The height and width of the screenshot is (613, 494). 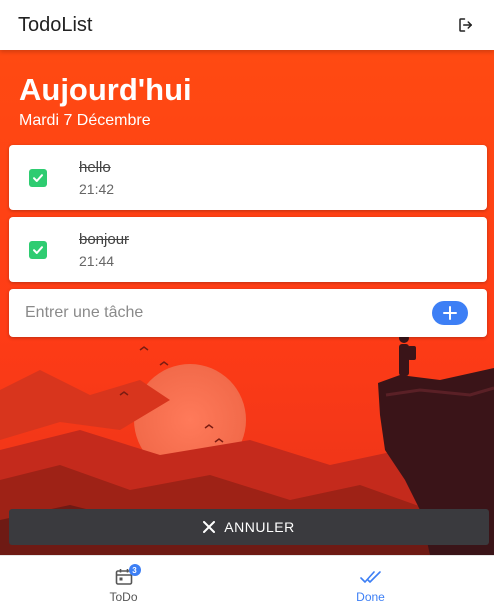 What do you see at coordinates (123, 584) in the screenshot?
I see `nav-tab-todo: 3 ToDo` at bounding box center [123, 584].